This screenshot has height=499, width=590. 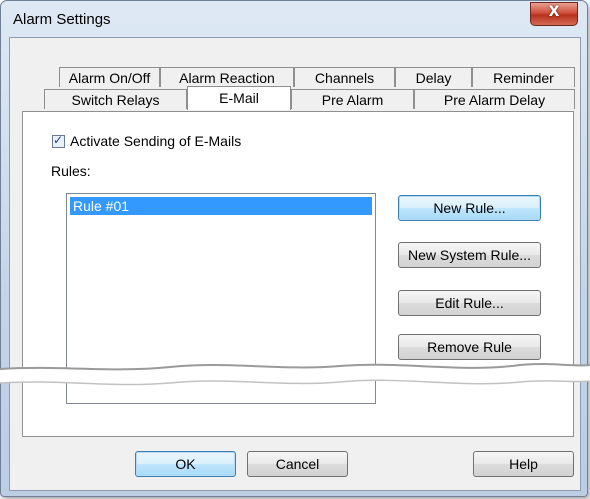 I want to click on list-item-rule-01: Rule #01, so click(x=221, y=206).